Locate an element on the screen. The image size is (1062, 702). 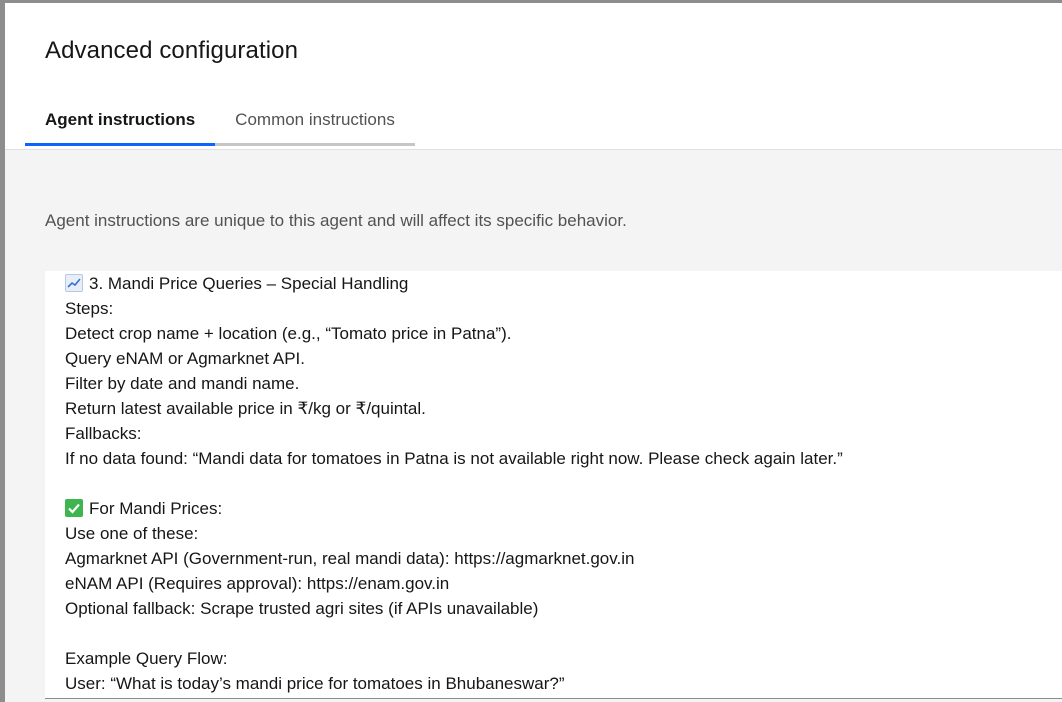
instruction-line: Filter by date and mandi name. is located at coordinates (182, 383).